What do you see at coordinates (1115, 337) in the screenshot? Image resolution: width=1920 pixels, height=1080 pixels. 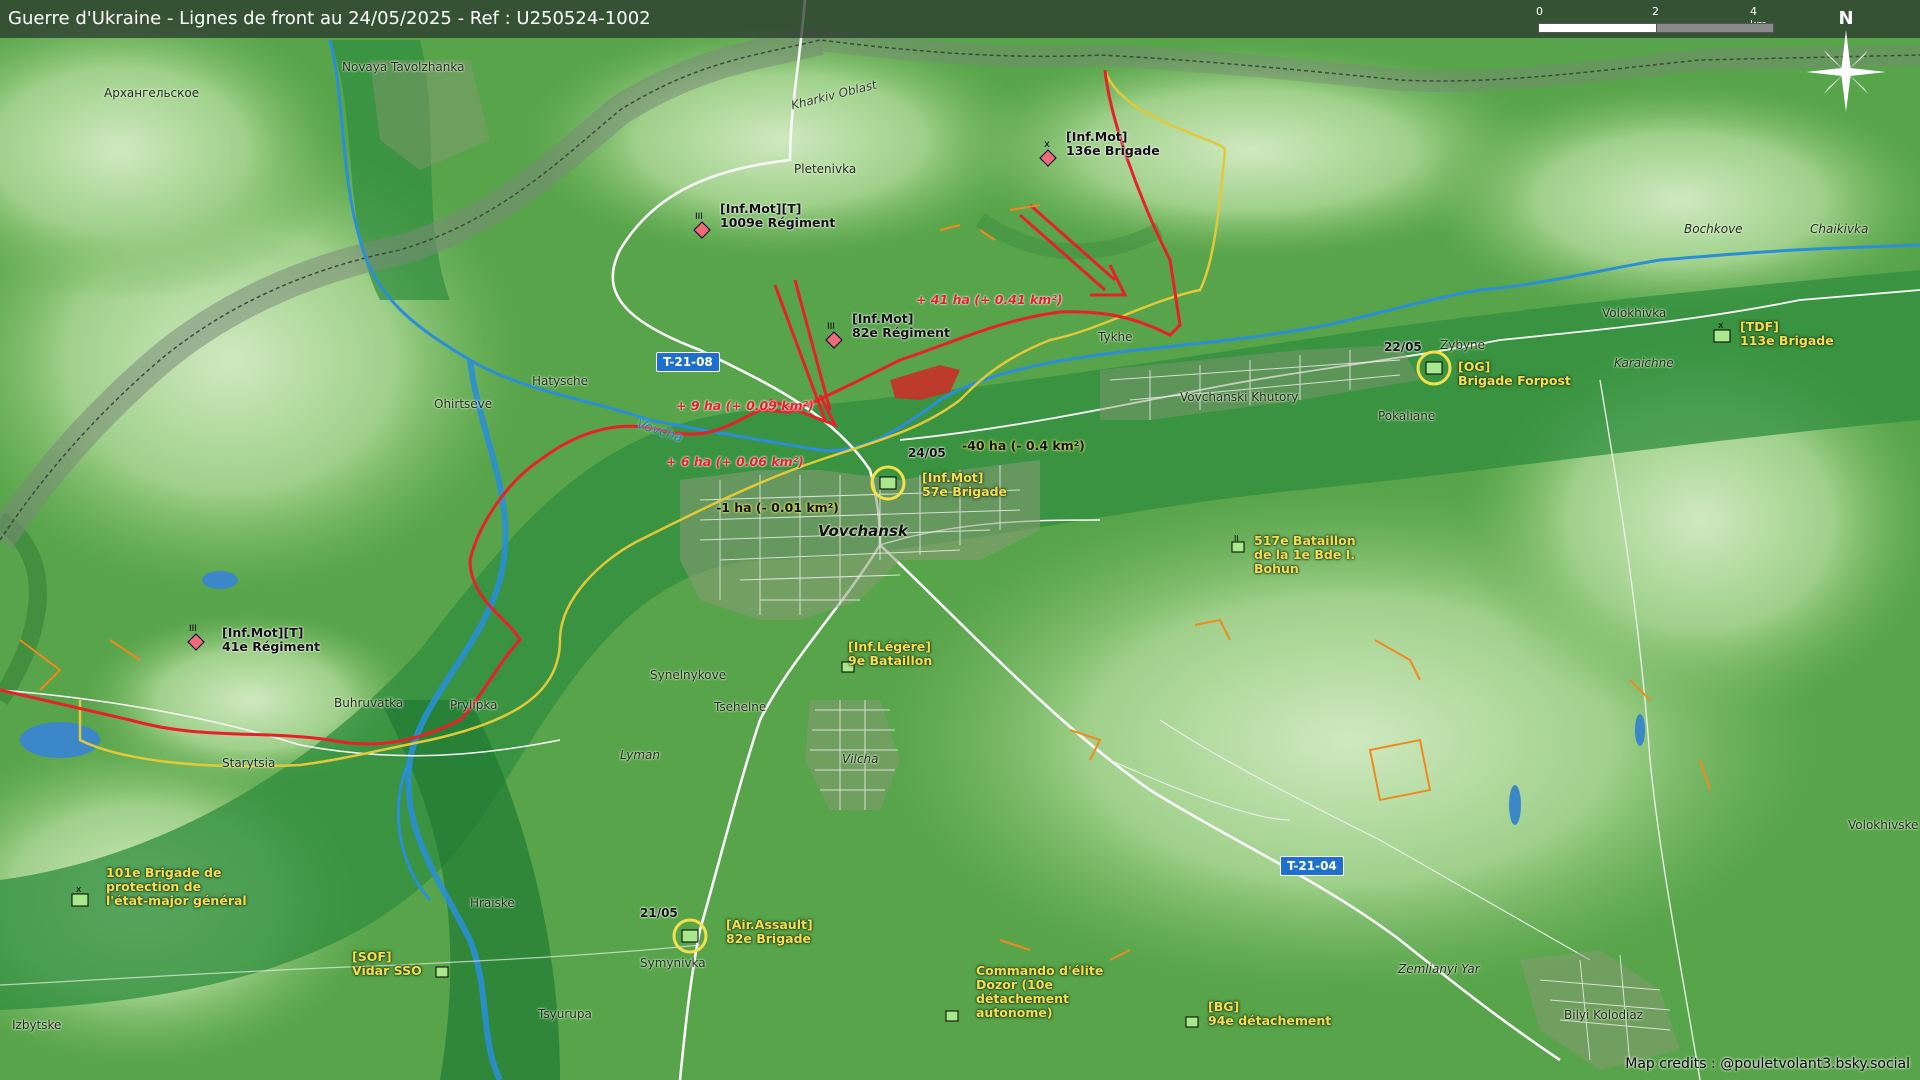 I see `place-tykhe: Tykhe` at bounding box center [1115, 337].